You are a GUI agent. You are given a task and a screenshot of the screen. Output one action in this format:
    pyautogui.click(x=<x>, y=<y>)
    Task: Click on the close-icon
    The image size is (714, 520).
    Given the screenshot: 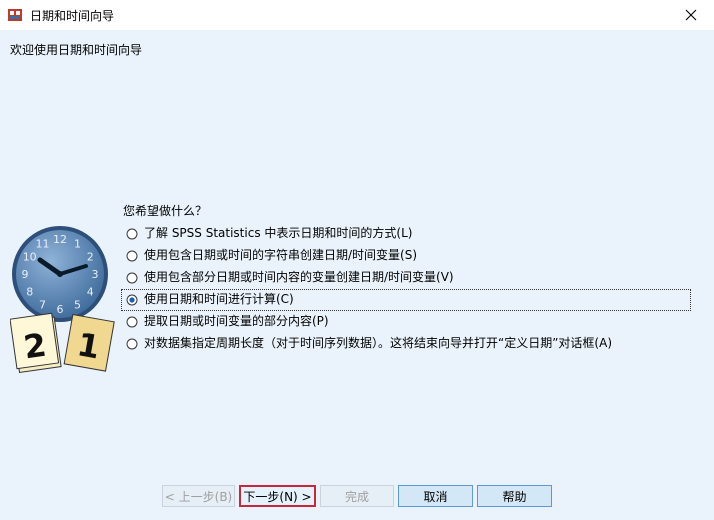 What is the action you would take?
    pyautogui.click(x=691, y=15)
    